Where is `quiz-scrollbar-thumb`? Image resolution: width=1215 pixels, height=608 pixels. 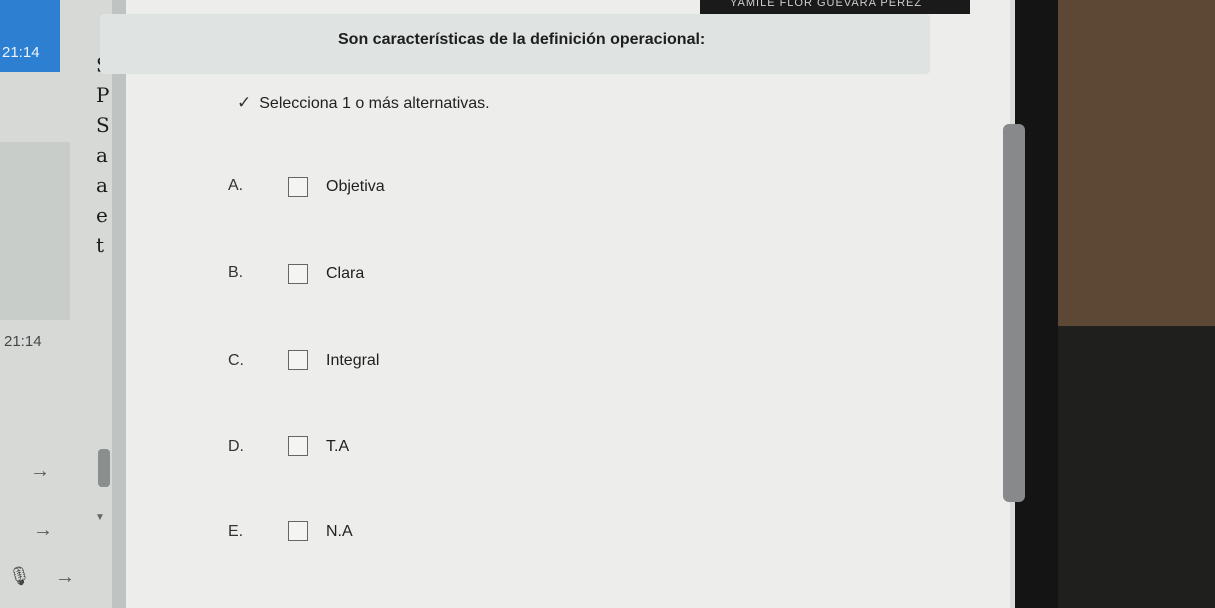 quiz-scrollbar-thumb is located at coordinates (1014, 313).